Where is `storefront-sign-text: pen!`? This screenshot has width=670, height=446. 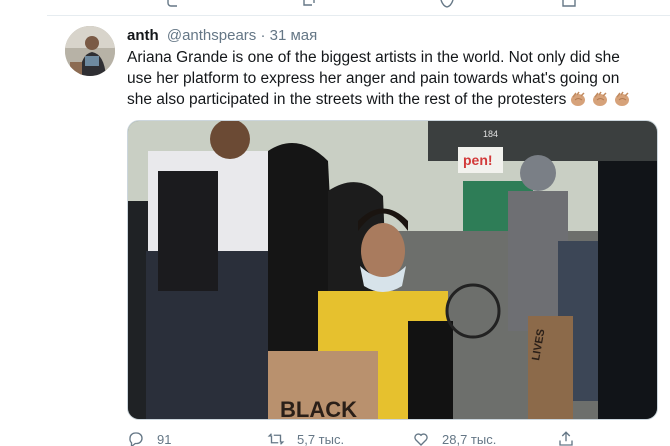 storefront-sign-text: pen! is located at coordinates (478, 160).